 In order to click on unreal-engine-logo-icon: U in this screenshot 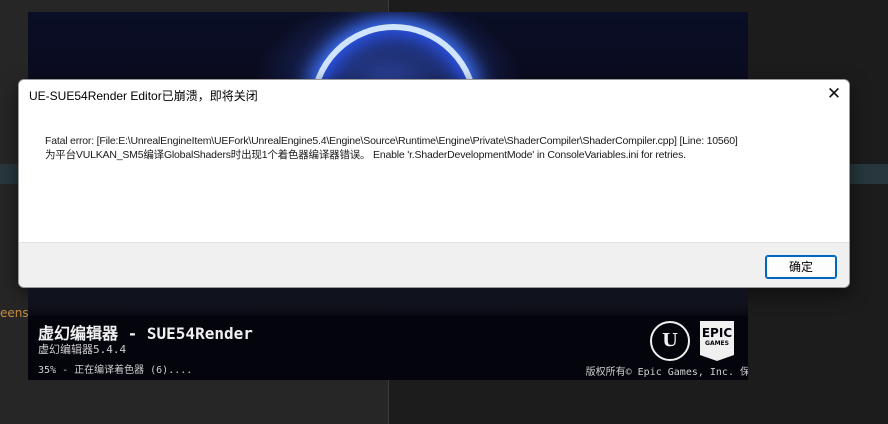, I will do `click(670, 341)`.